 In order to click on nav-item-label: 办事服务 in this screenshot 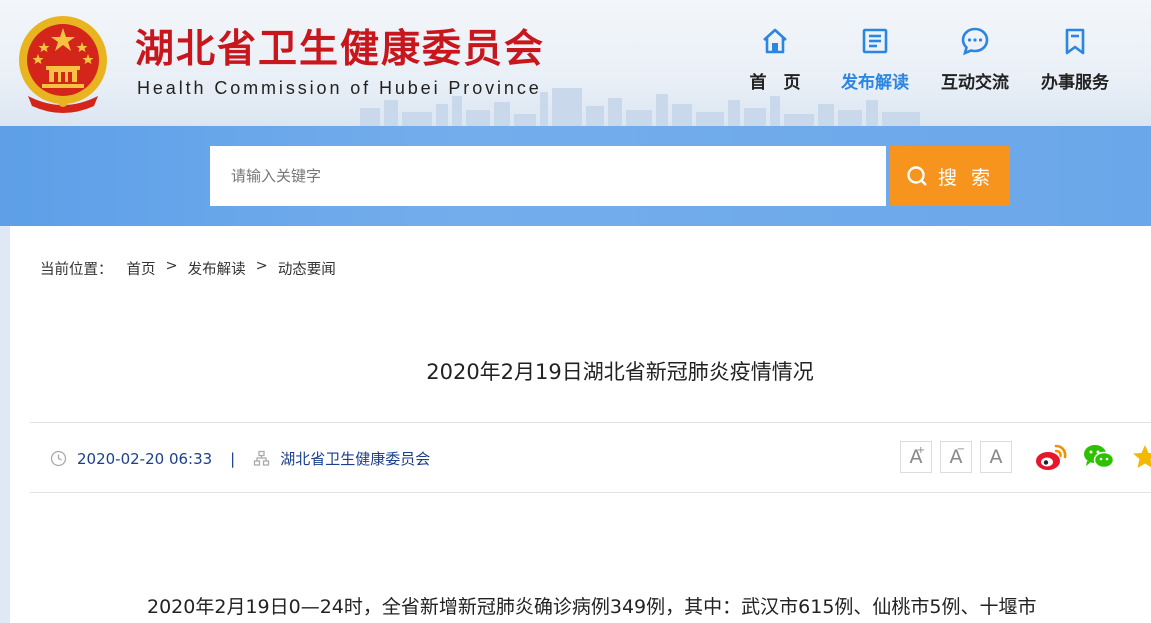, I will do `click(1075, 83)`.